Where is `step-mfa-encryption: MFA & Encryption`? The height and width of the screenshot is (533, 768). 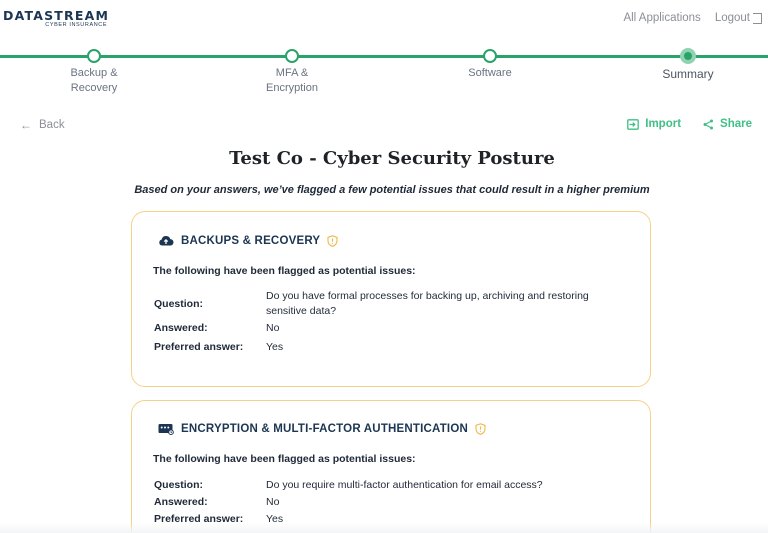 step-mfa-encryption: MFA & Encryption is located at coordinates (292, 72).